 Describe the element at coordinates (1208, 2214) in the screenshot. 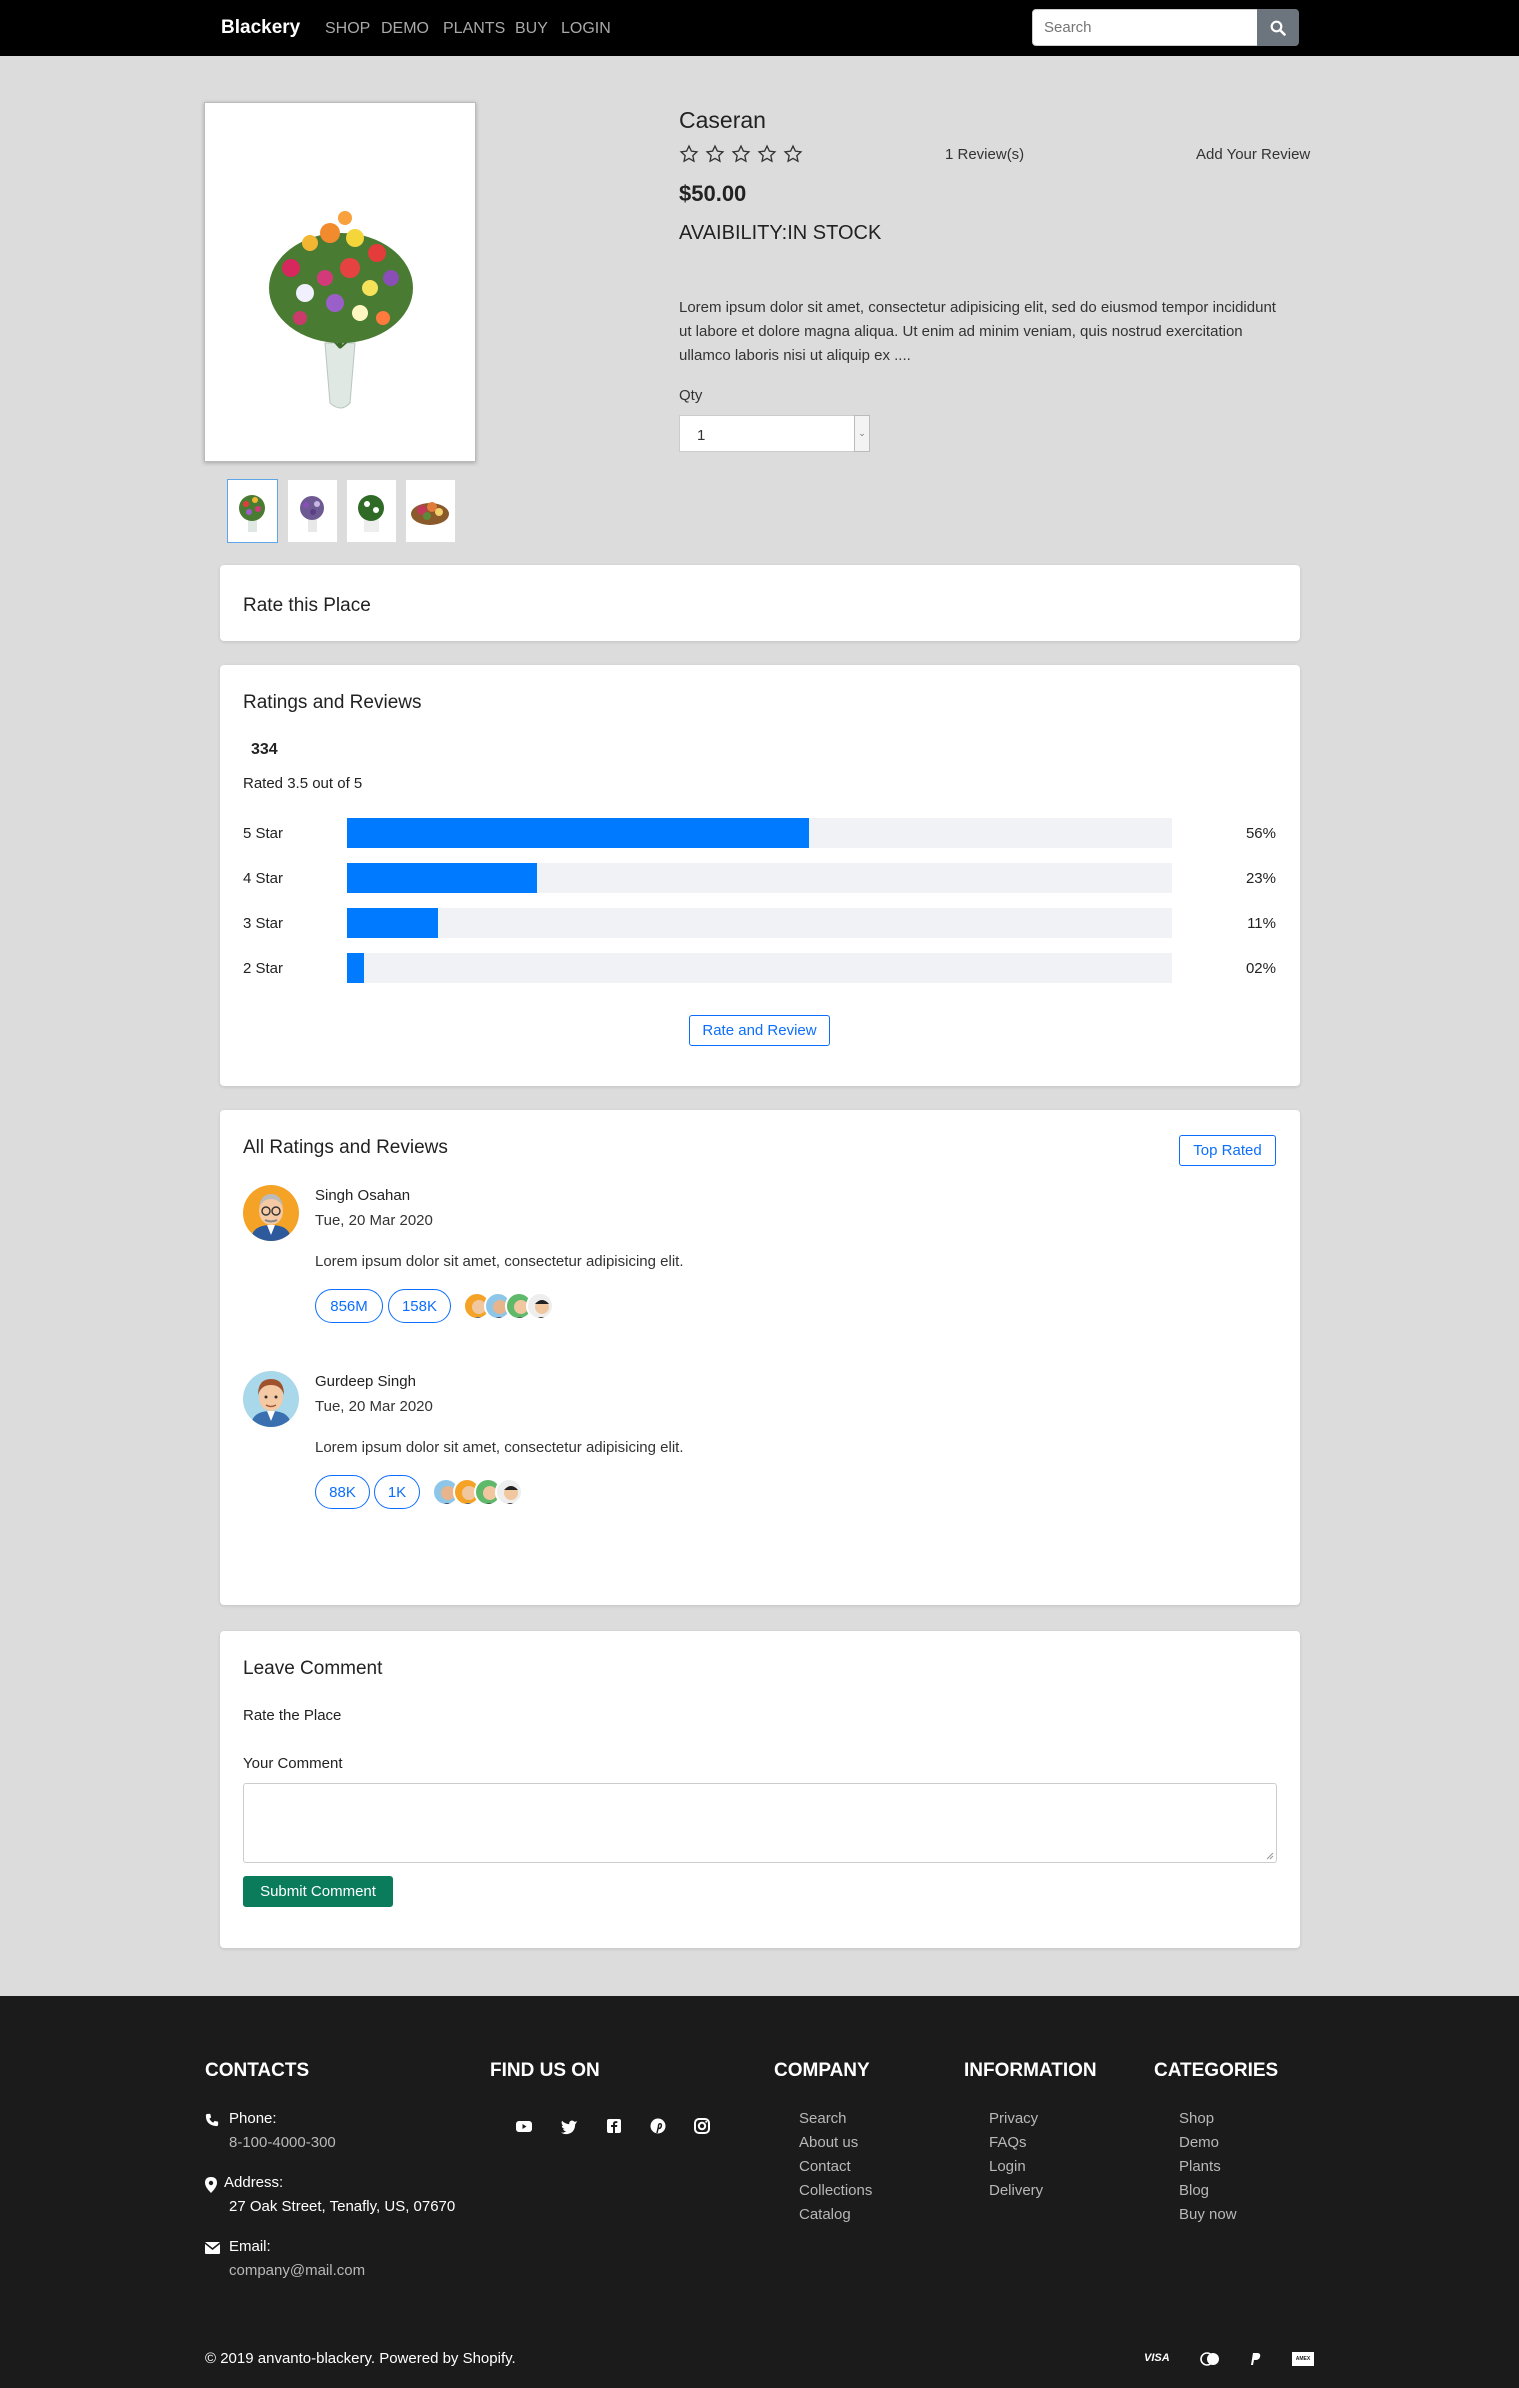

I see `footer-link-buy-now: Buy now` at that location.